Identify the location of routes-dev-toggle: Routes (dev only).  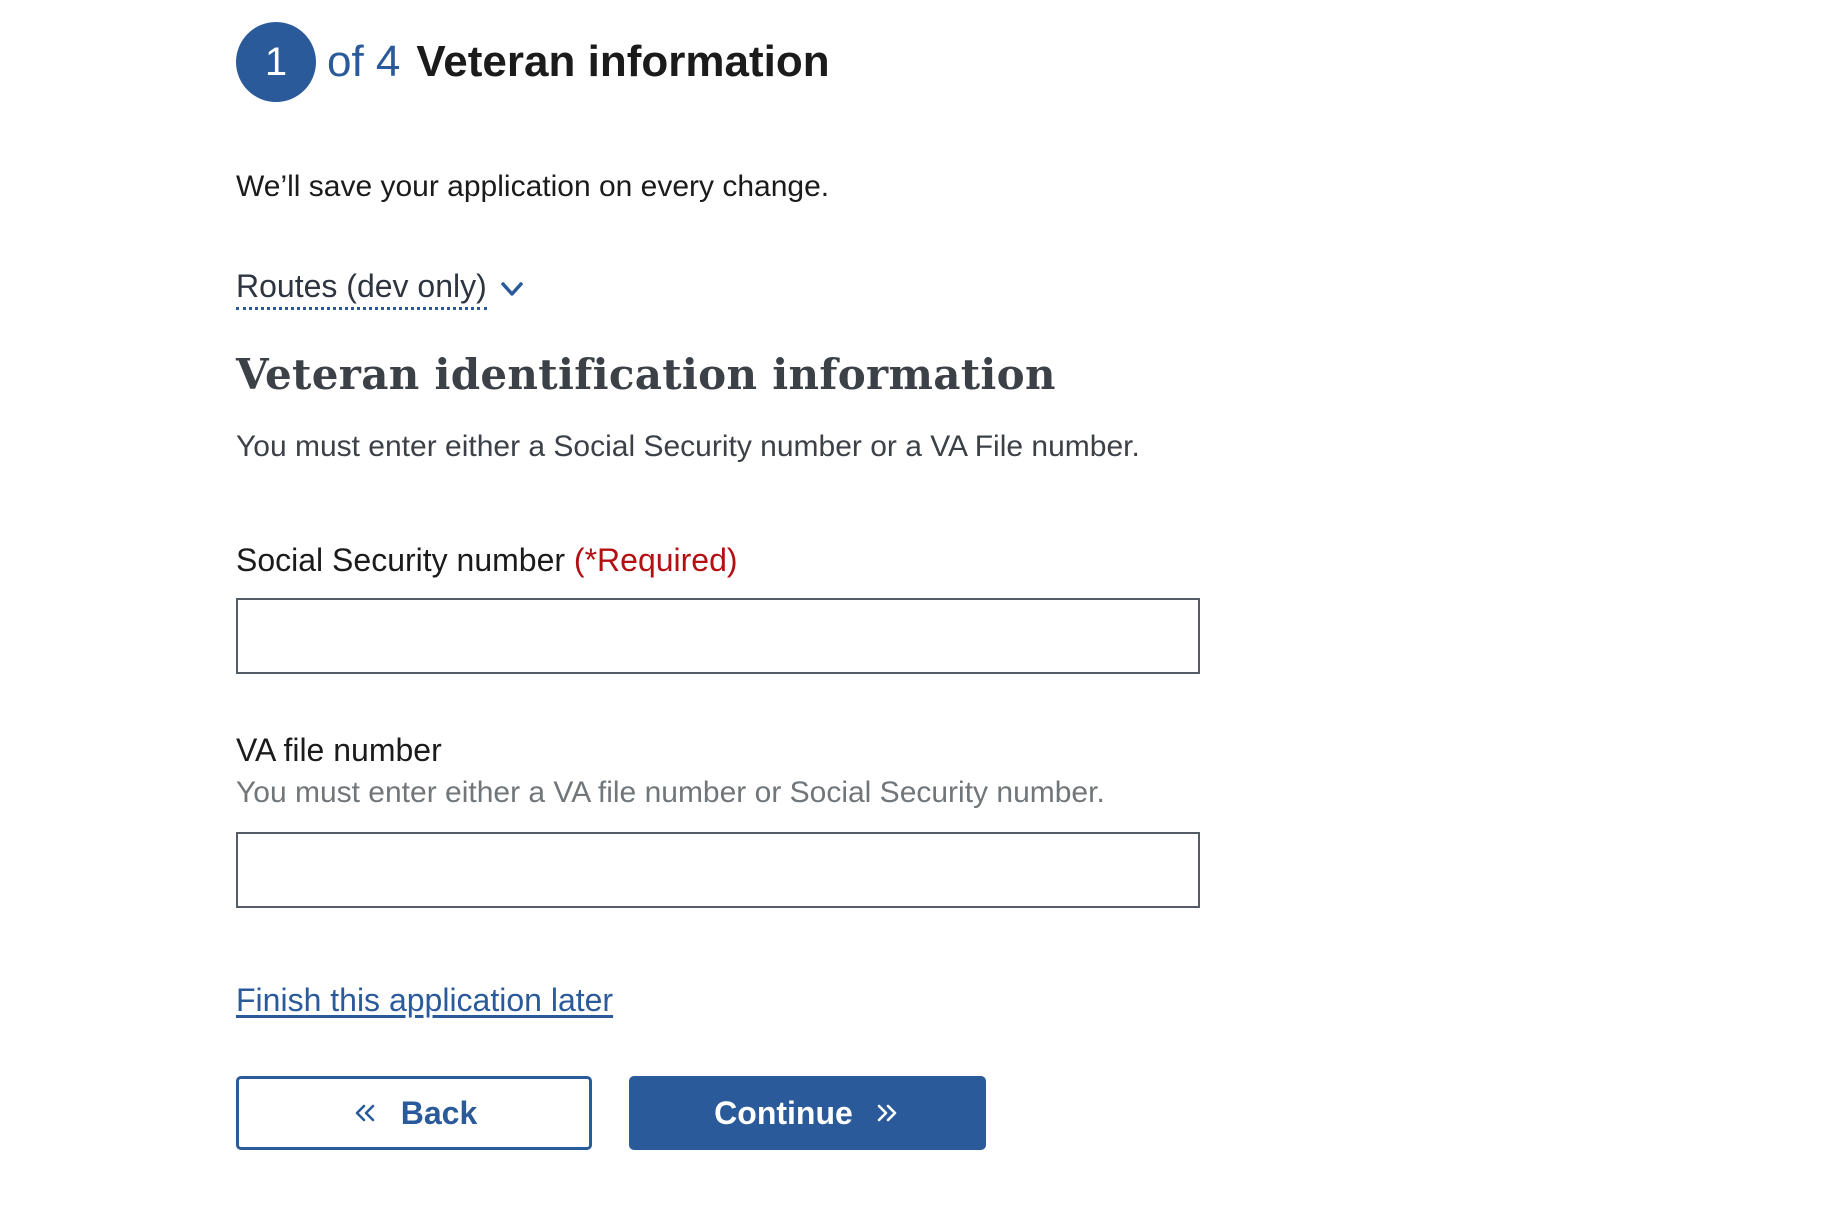
(380, 289).